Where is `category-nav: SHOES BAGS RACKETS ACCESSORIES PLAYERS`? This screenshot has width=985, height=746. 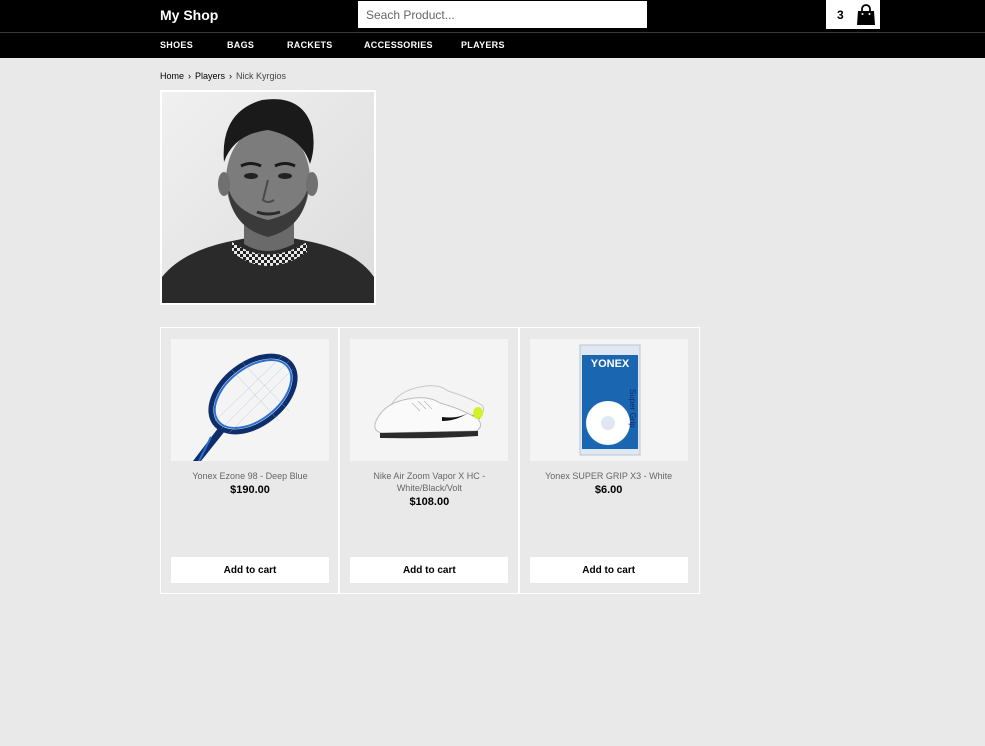 category-nav: SHOES BAGS RACKETS ACCESSORIES PLAYERS is located at coordinates (492, 45).